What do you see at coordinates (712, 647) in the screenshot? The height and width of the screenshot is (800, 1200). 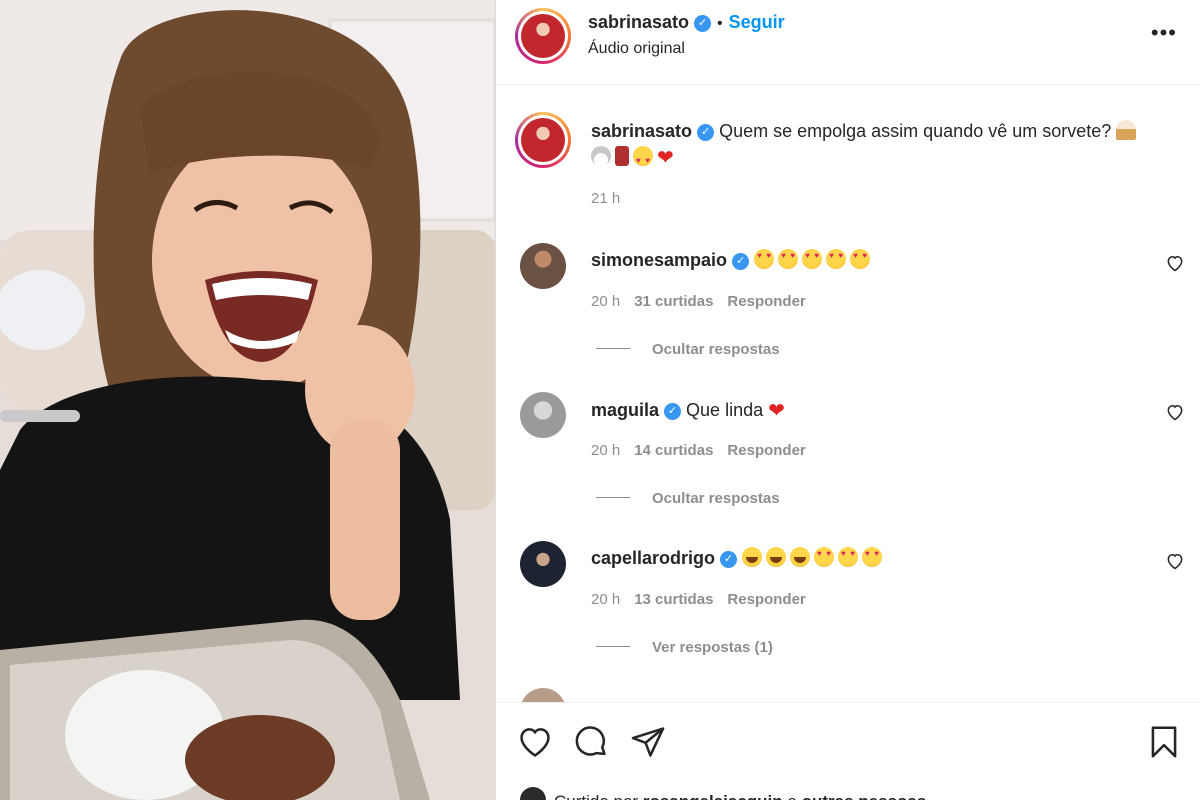 I see `replies-label: Ver respostas (1)` at bounding box center [712, 647].